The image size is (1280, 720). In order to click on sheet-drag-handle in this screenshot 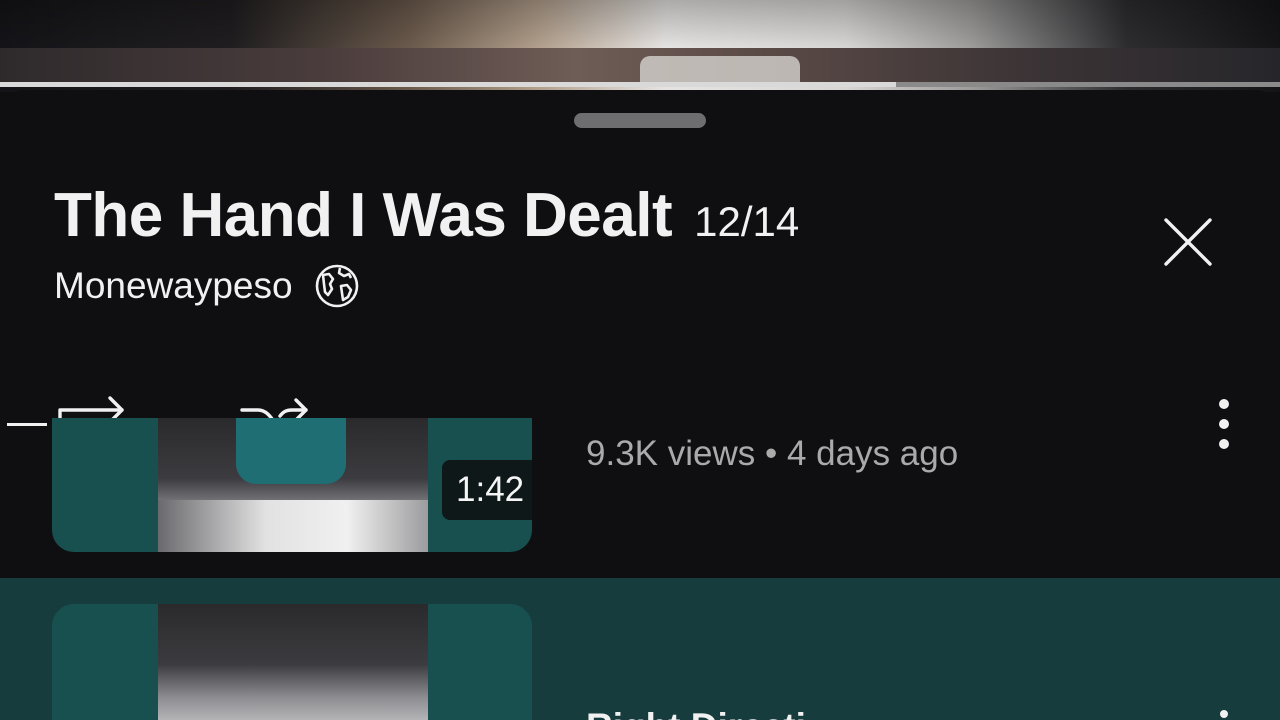, I will do `click(640, 120)`.